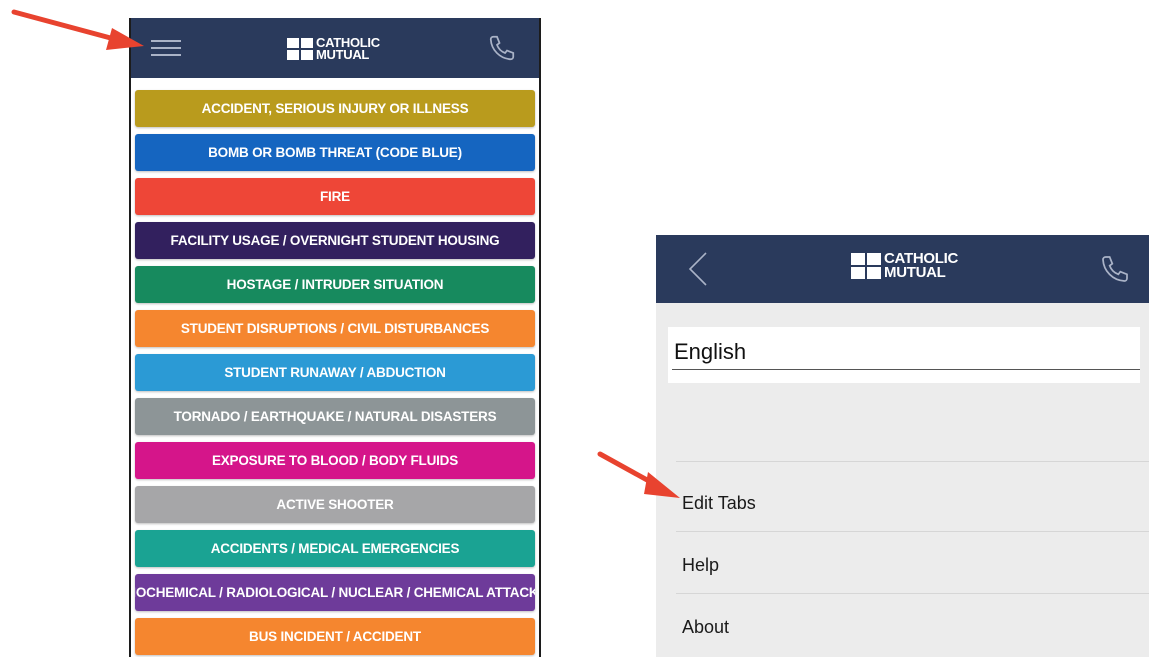  I want to click on back-chevron-icon, so click(698, 271).